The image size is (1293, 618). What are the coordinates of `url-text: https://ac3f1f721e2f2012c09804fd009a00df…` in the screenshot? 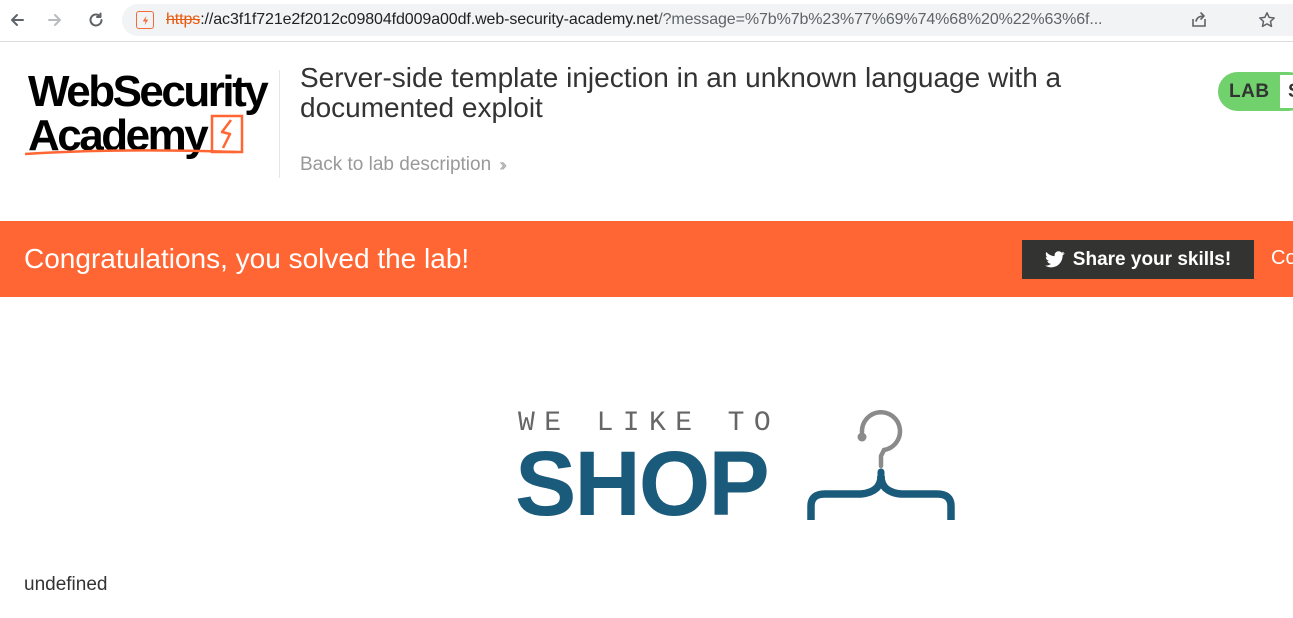 It's located at (634, 20).